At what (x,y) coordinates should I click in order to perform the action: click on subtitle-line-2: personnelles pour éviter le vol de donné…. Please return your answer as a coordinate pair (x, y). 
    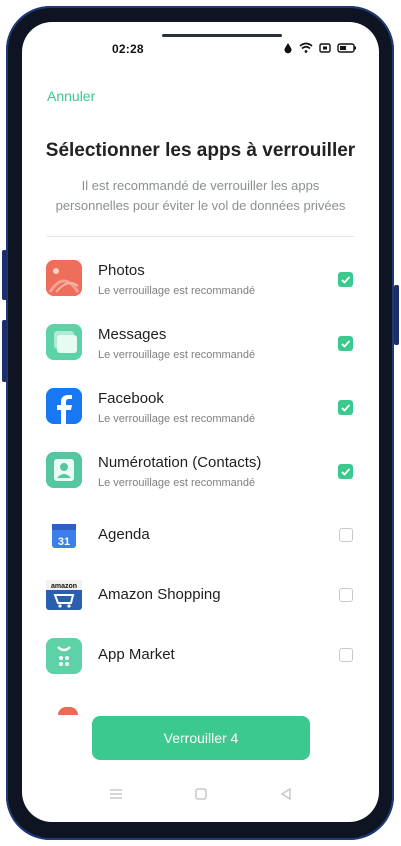
    Looking at the image, I should click on (200, 205).